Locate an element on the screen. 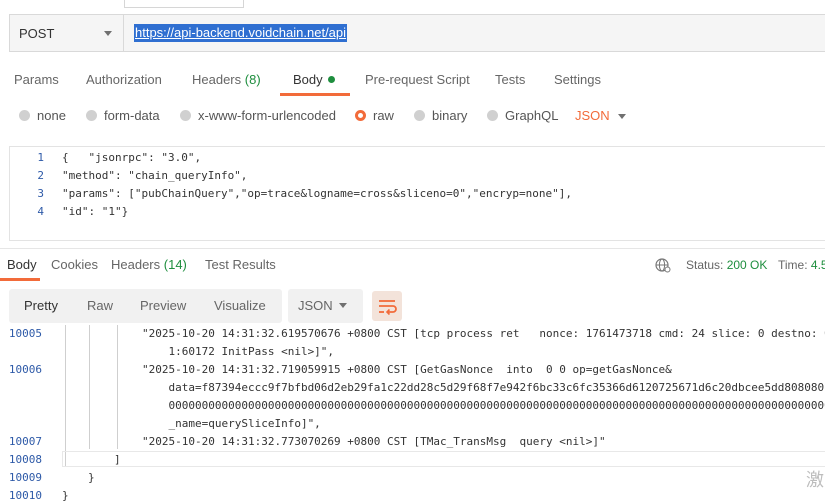 Image resolution: width=825 pixels, height=502 pixels. response-headers-count: (14) is located at coordinates (175, 264).